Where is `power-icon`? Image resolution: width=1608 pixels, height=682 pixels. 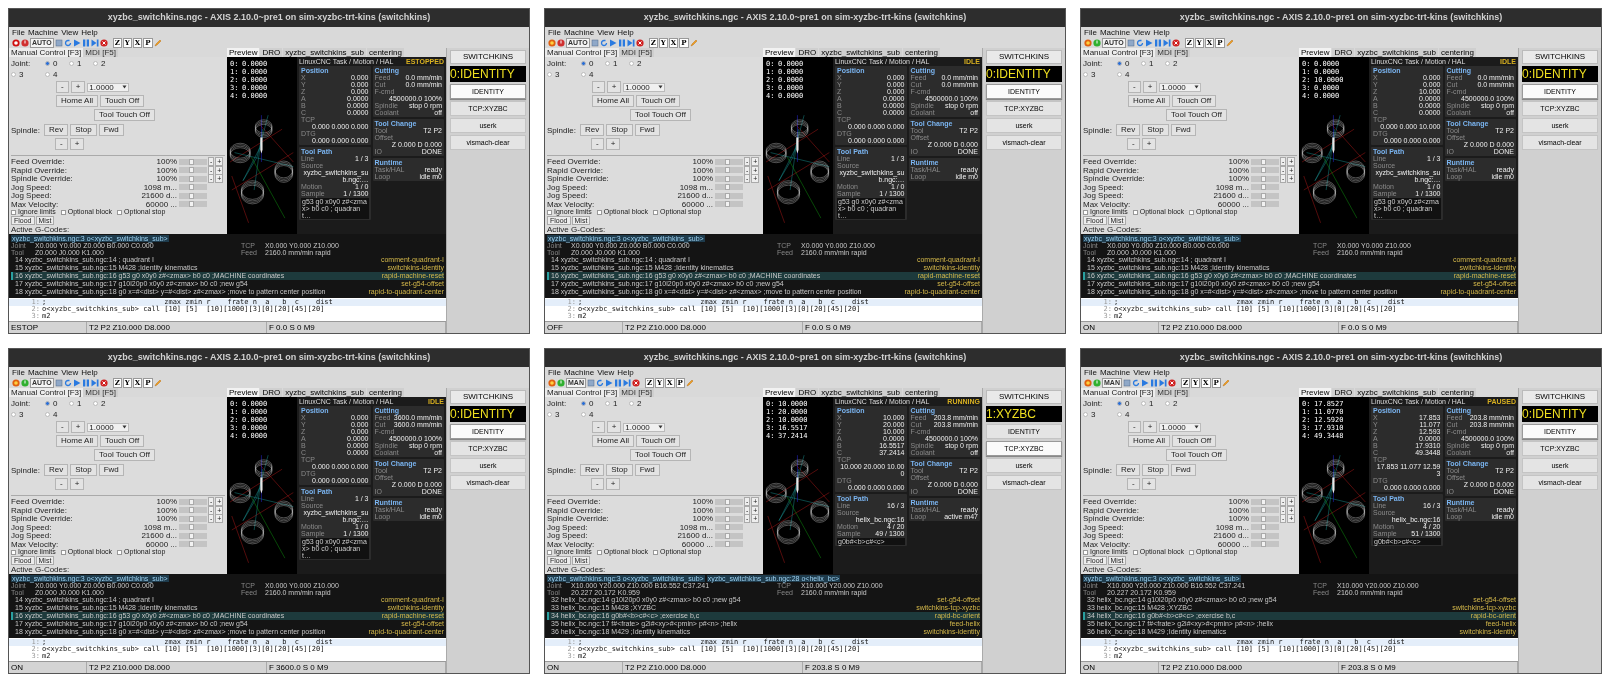 power-icon is located at coordinates (25, 42).